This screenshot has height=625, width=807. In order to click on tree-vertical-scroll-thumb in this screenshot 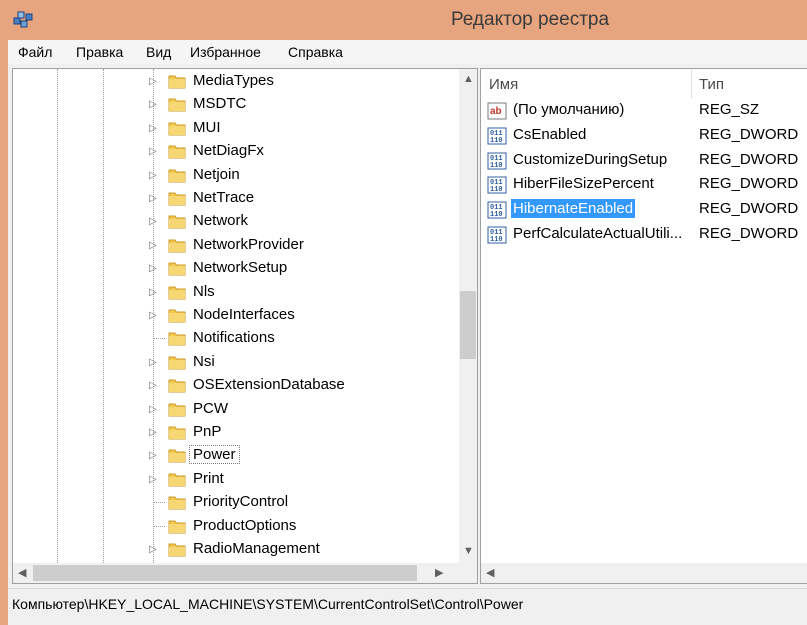, I will do `click(468, 325)`.